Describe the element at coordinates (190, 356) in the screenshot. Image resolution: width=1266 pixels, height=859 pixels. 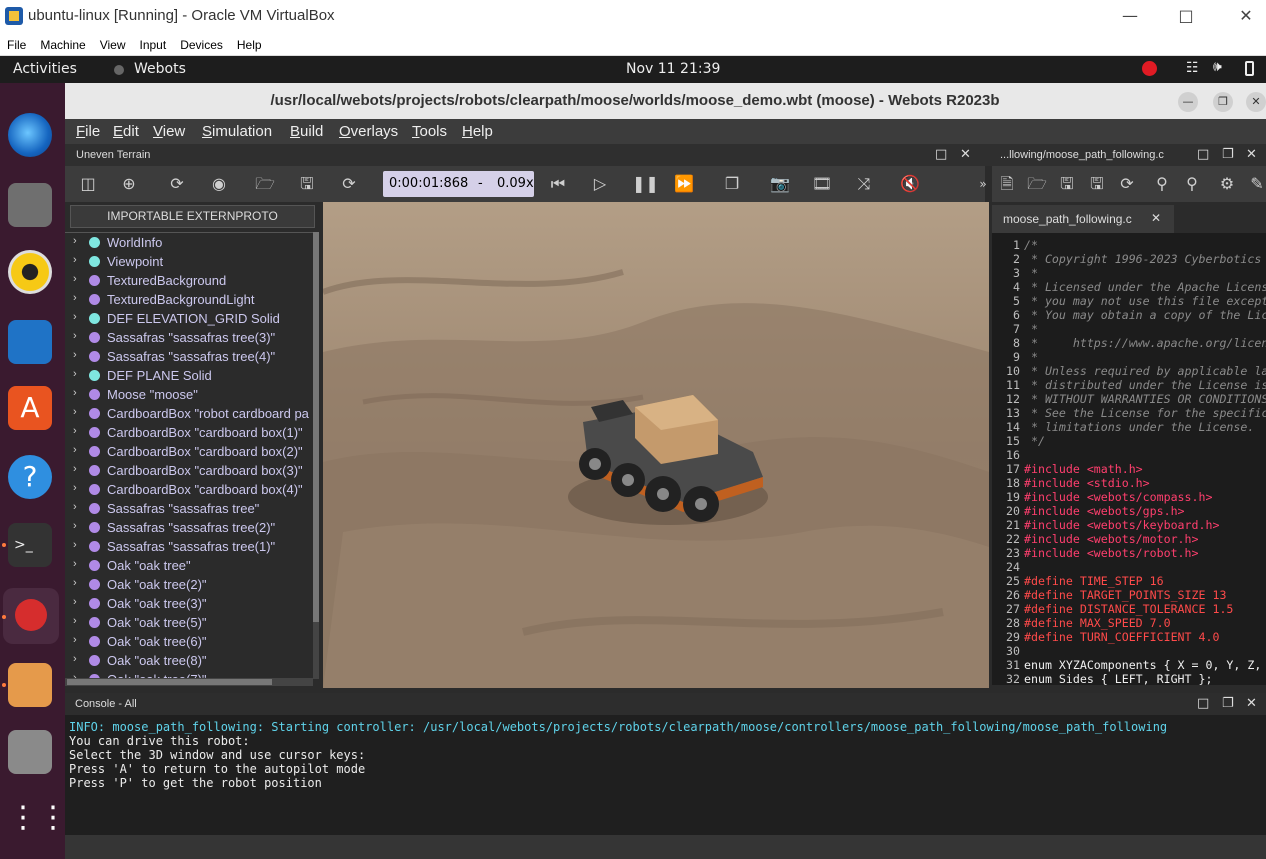
I see `scene-tree-node: › Sassafras "sassafras tree(4)"` at that location.